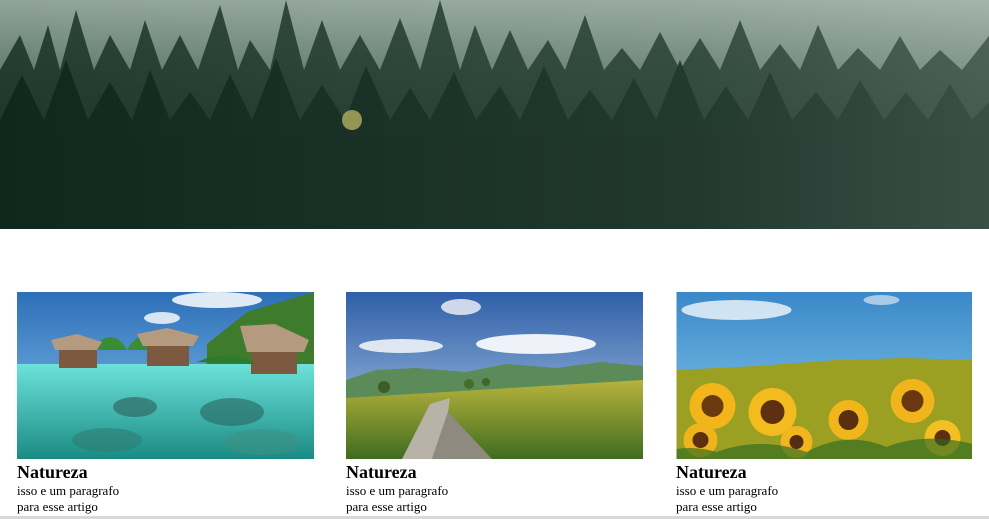 The image size is (989, 519). I want to click on tropical-bungalows-image, so click(165, 375).